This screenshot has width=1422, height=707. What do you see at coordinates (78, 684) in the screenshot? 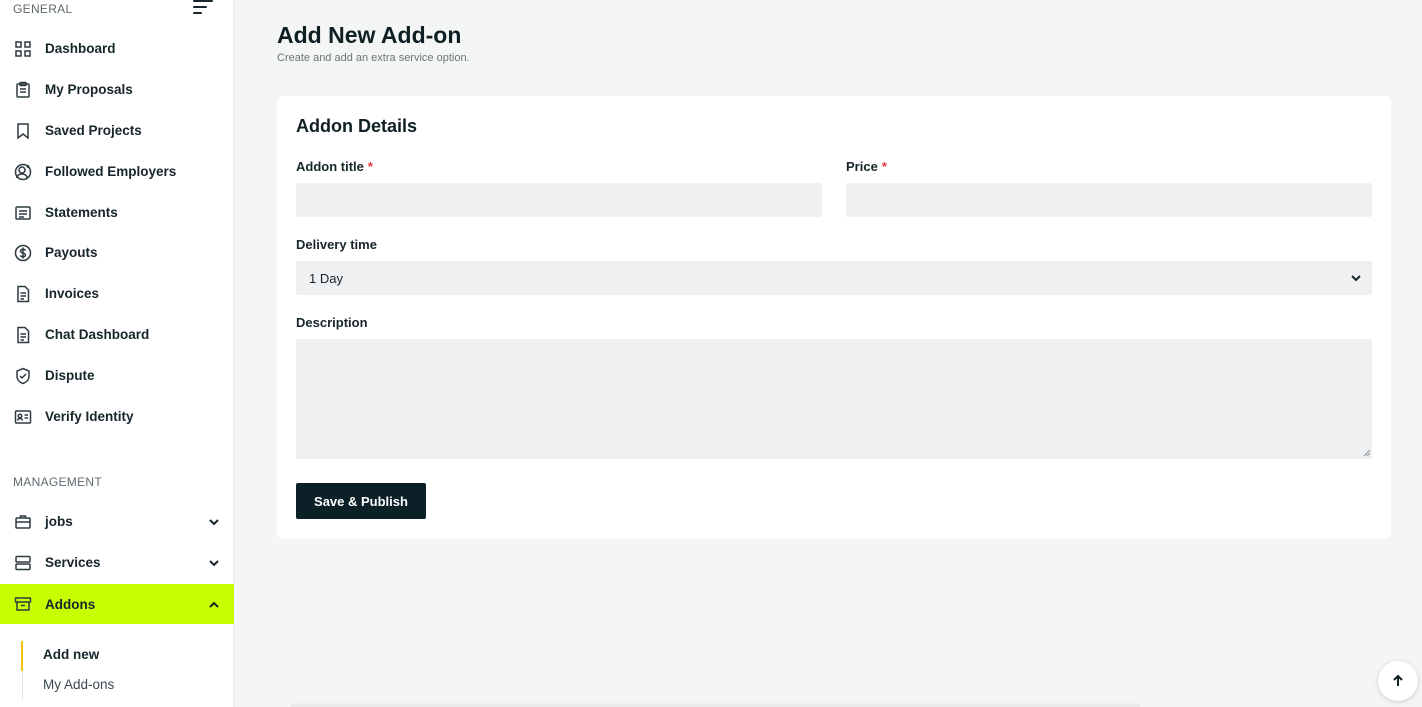
I see `submenu-item-my-add-ons: My Add-ons` at bounding box center [78, 684].